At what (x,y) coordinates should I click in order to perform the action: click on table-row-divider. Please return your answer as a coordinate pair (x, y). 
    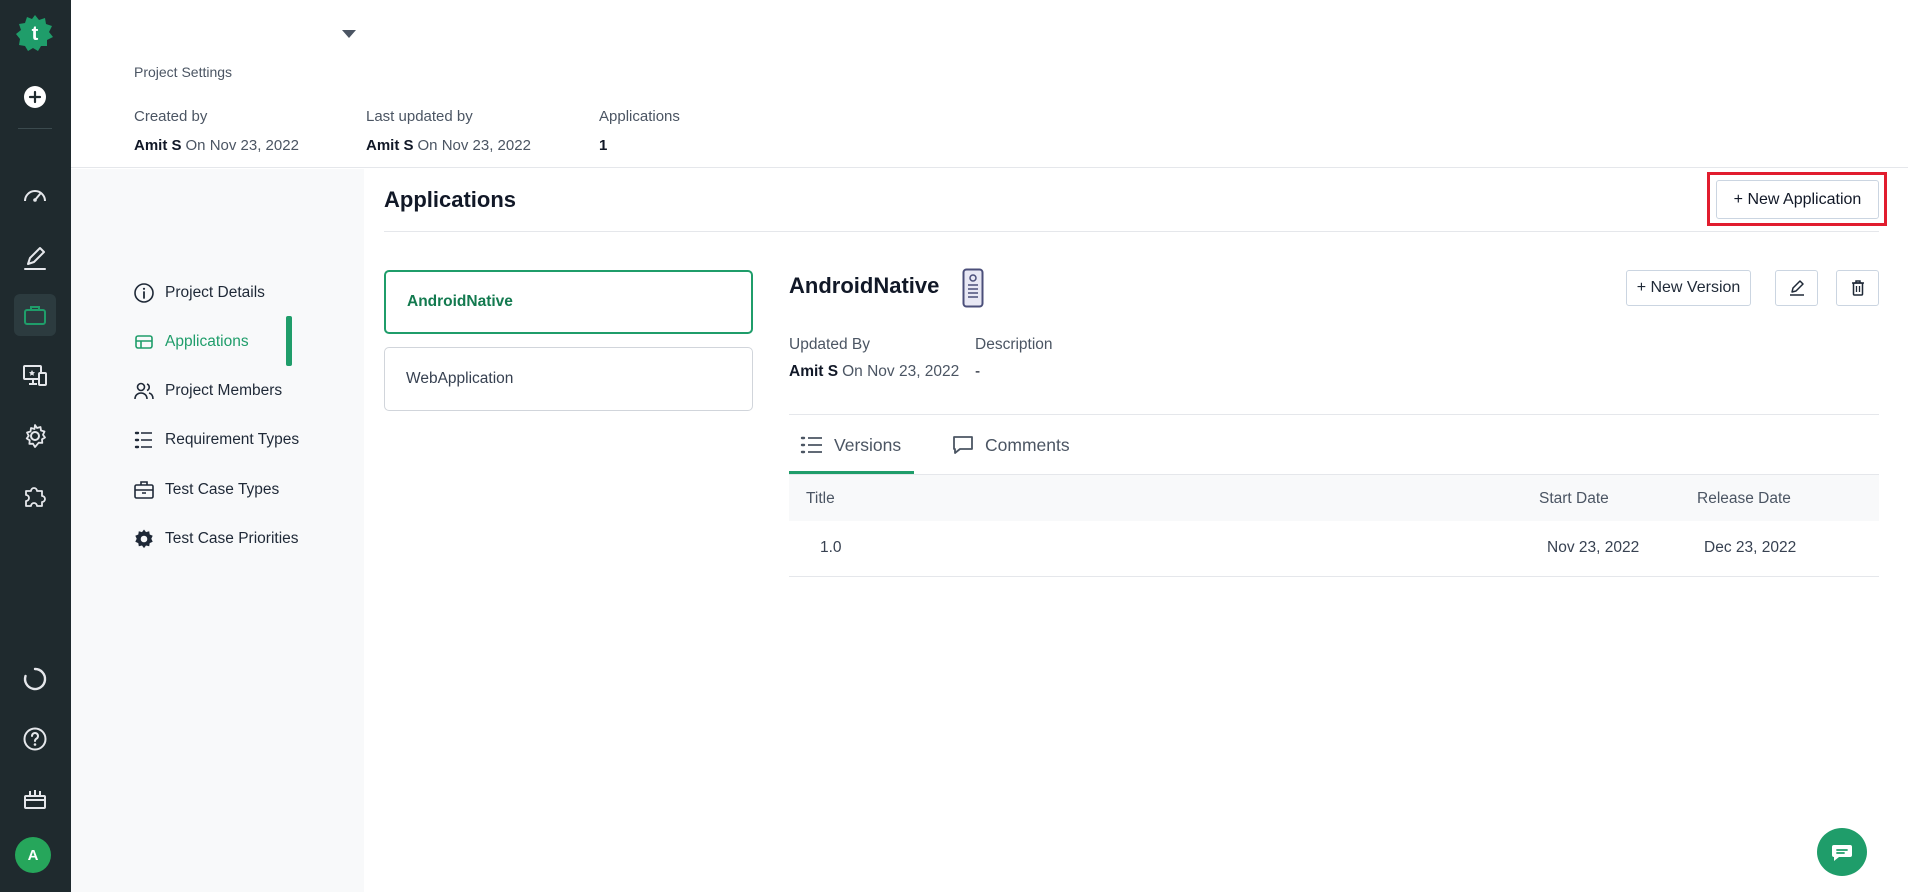
    Looking at the image, I should click on (1334, 576).